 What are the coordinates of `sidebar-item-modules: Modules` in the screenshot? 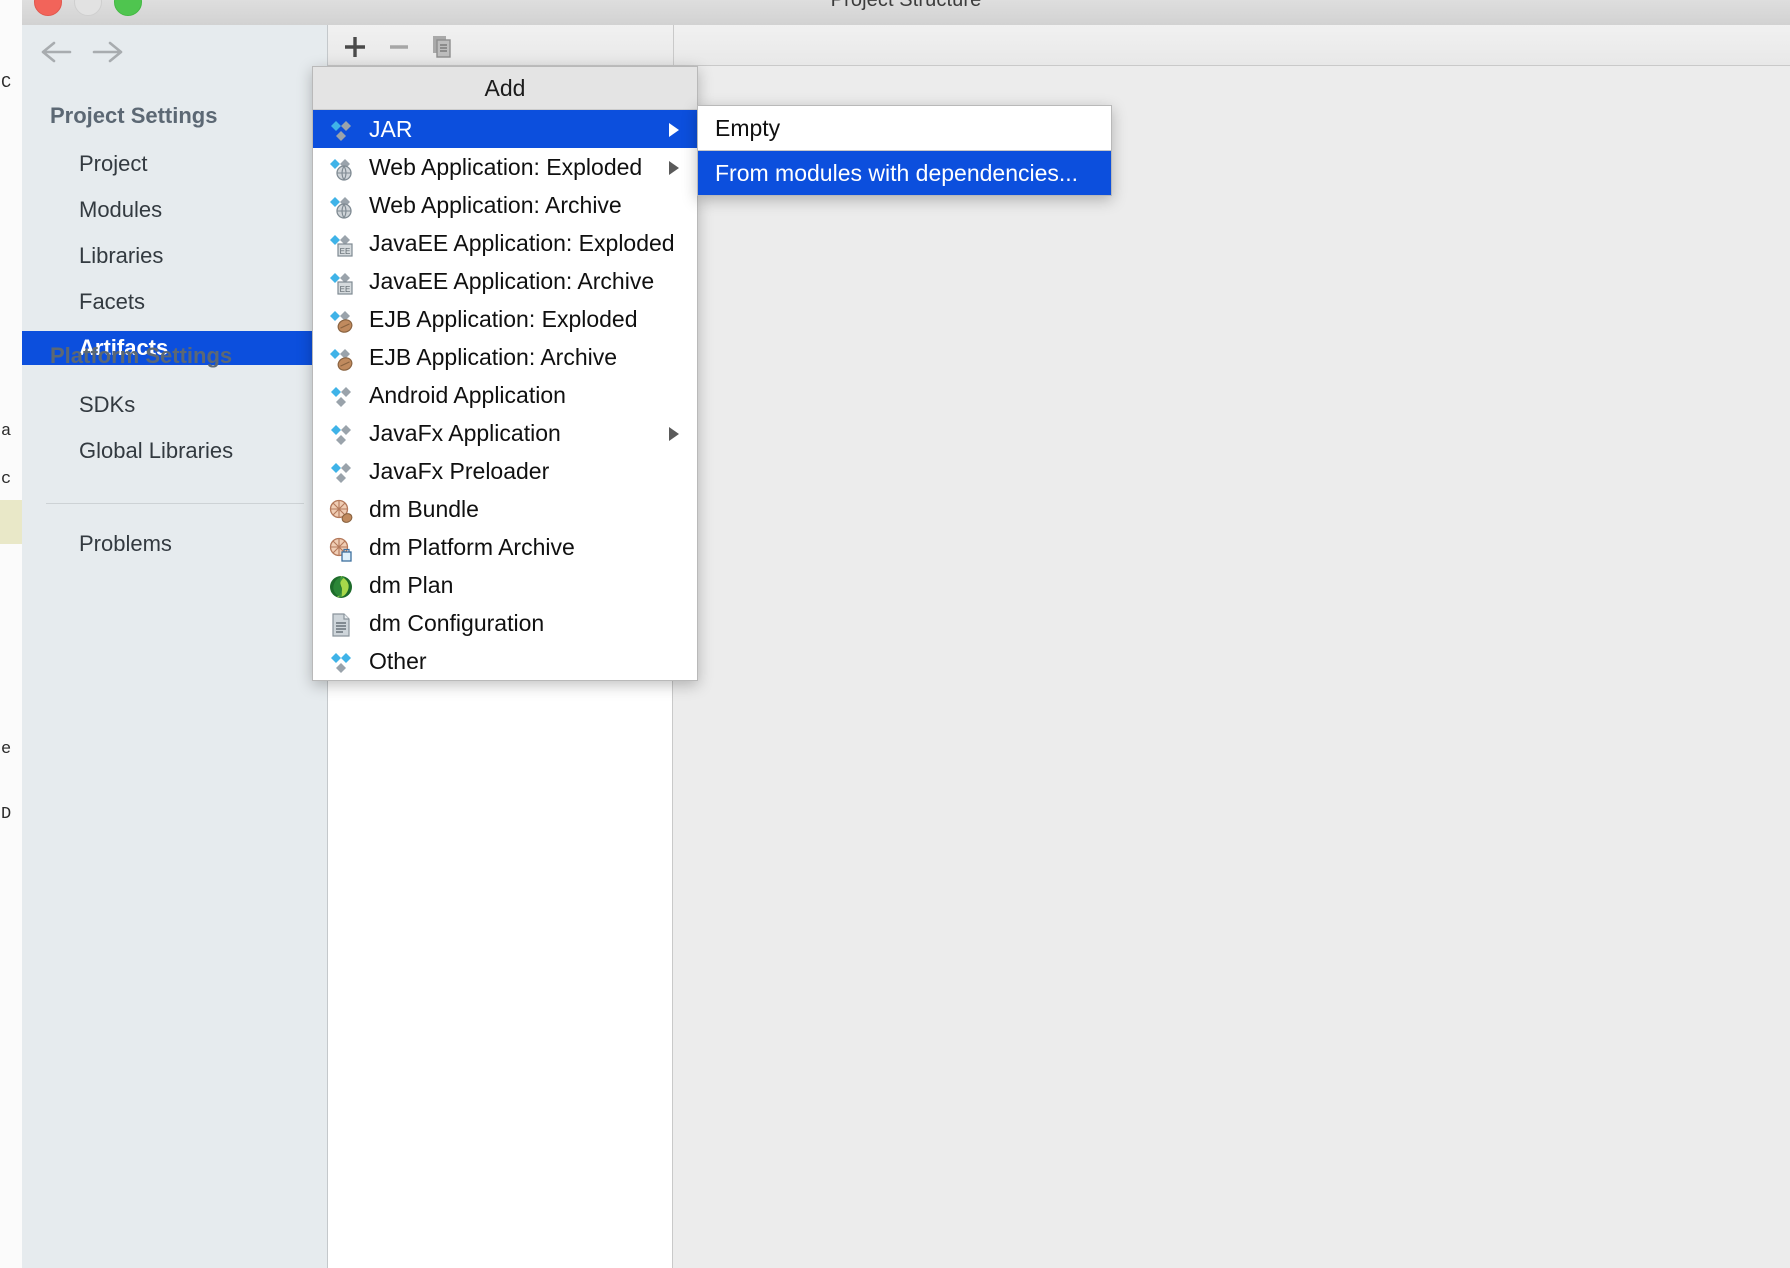 It's located at (174, 210).